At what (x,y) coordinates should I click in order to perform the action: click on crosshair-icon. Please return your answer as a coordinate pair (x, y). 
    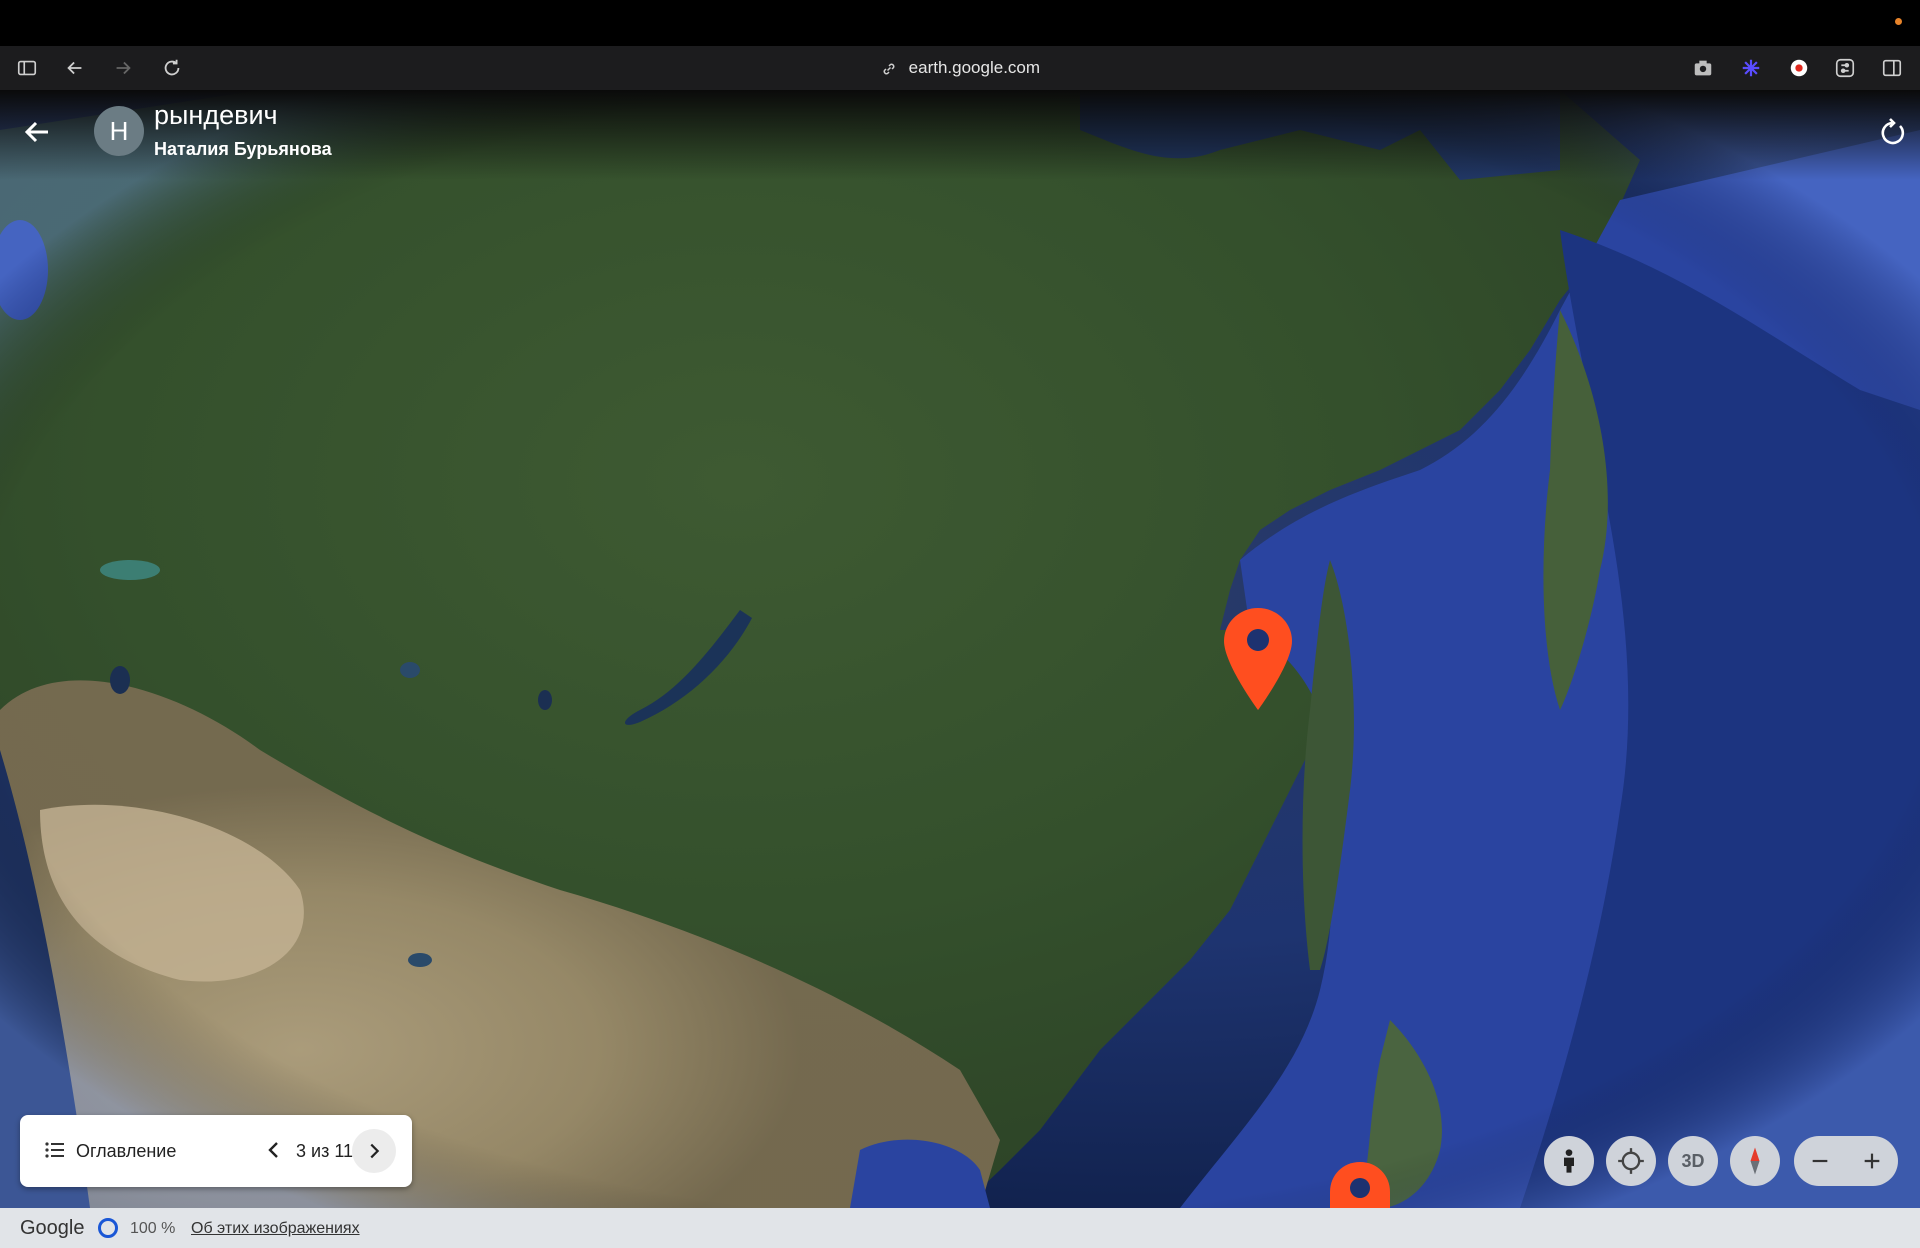
    Looking at the image, I should click on (1631, 1161).